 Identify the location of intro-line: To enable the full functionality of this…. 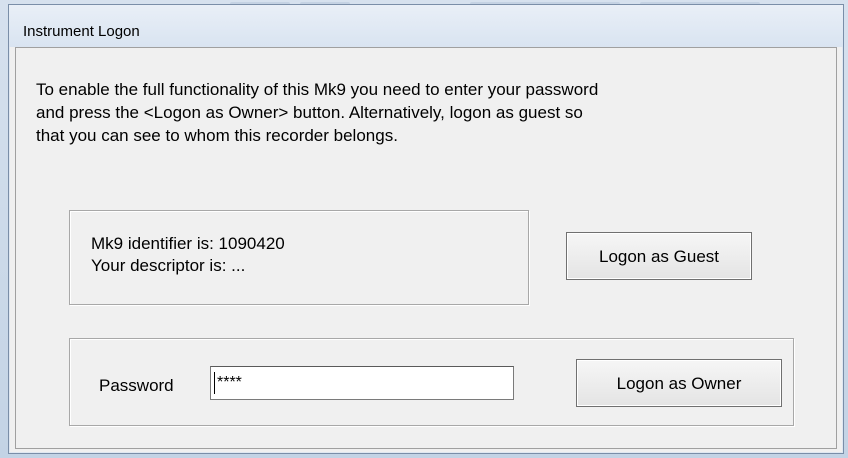
(317, 89).